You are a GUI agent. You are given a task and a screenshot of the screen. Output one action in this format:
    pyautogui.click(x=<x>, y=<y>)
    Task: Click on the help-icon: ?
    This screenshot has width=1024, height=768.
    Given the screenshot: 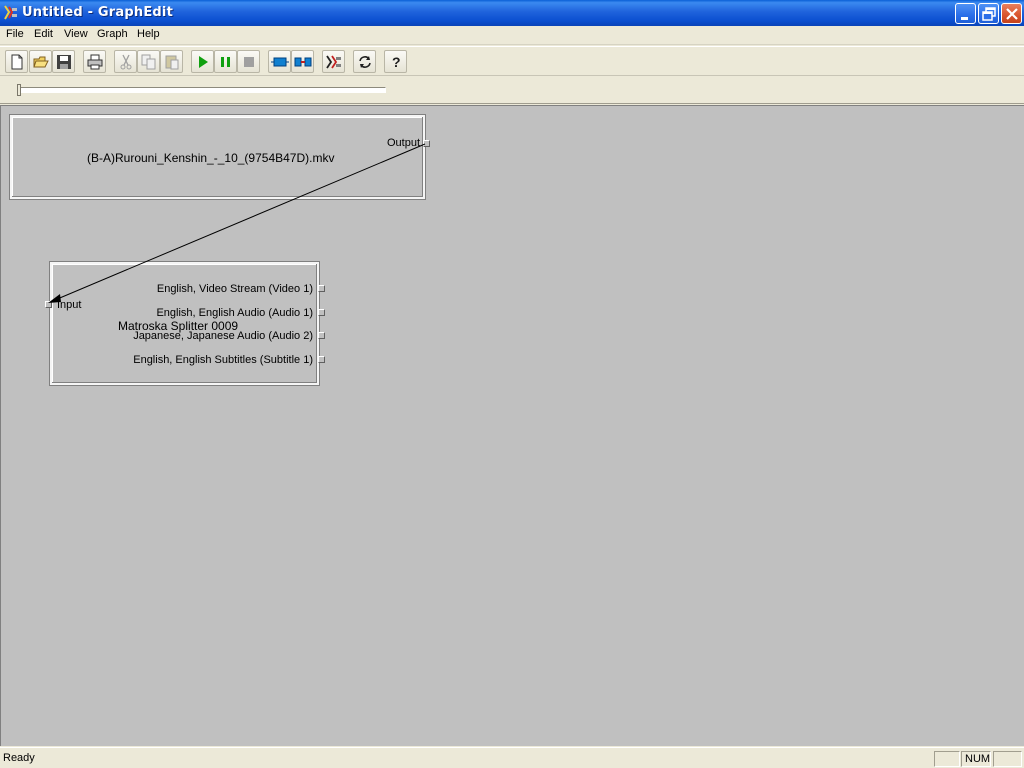 What is the action you would take?
    pyautogui.click(x=396, y=62)
    